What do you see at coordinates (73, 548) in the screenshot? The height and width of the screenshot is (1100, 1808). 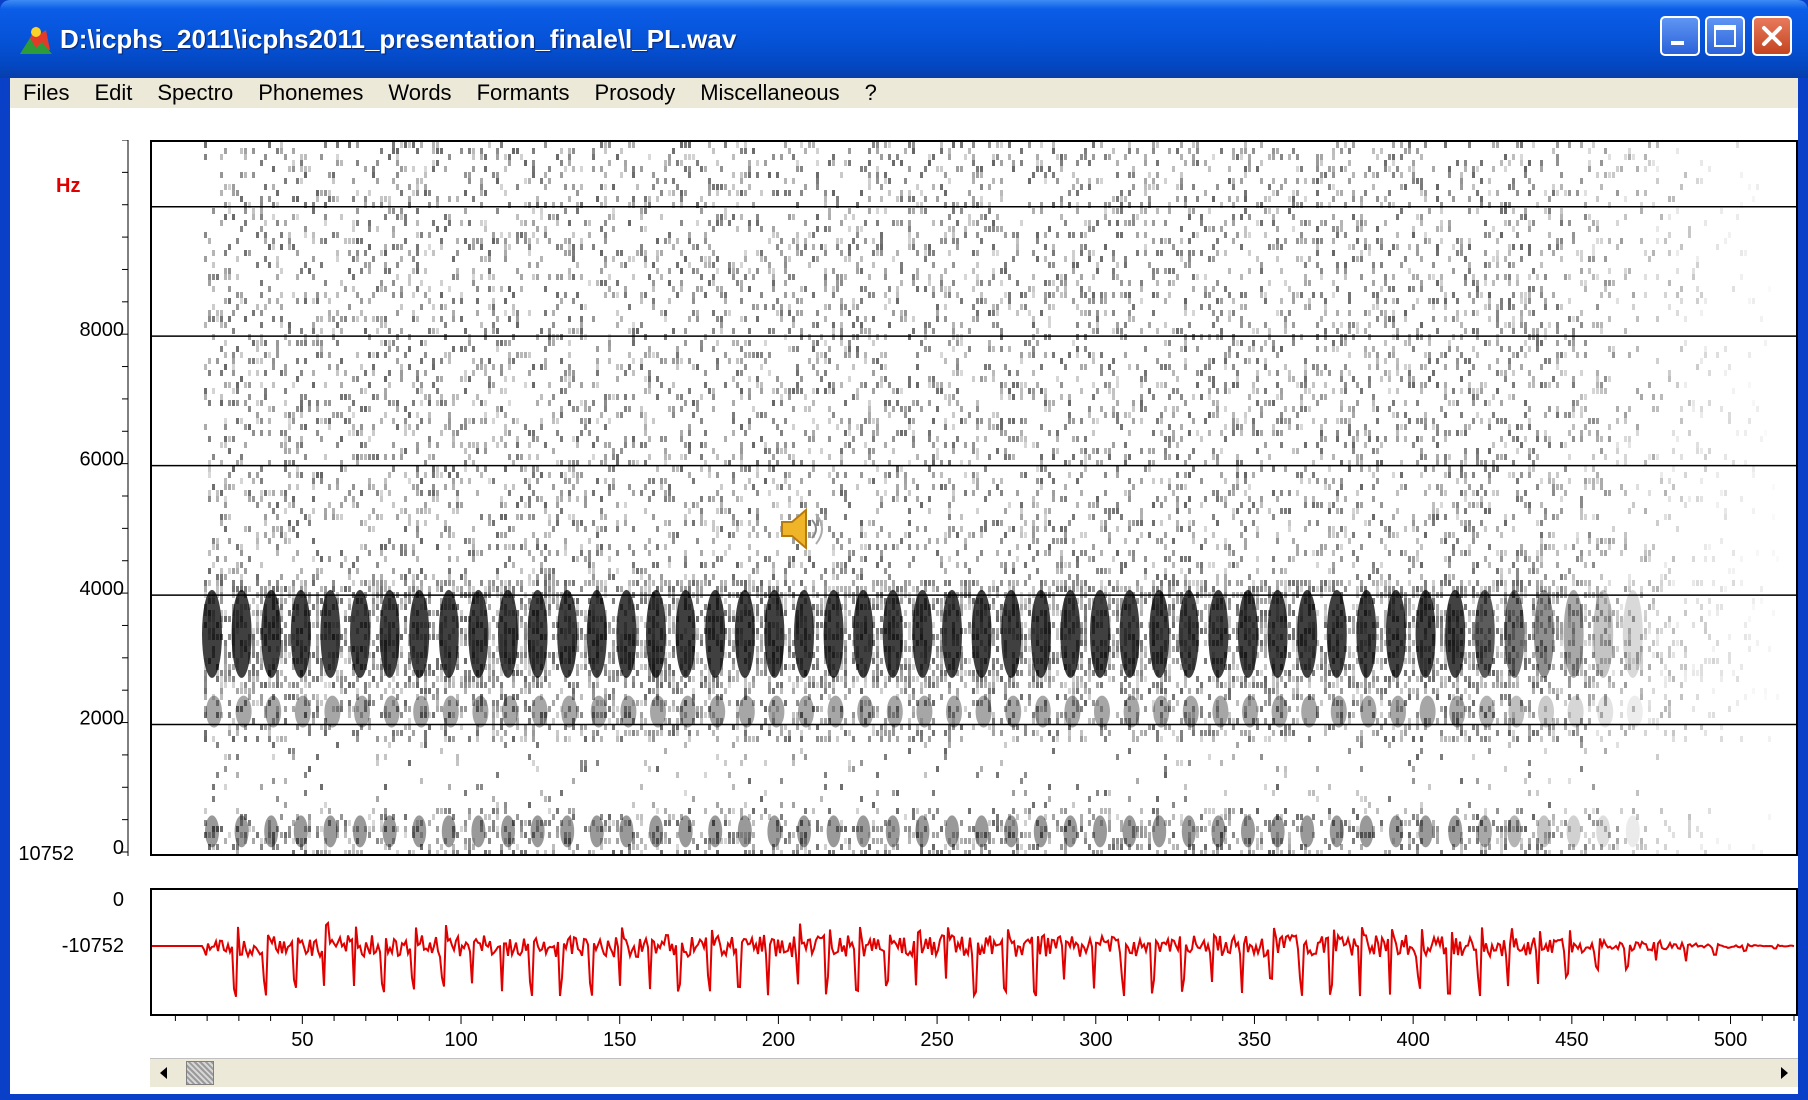 I see `frequency-axis: Hz 8000 6000 4000 2000 0 10752 0 -10752` at bounding box center [73, 548].